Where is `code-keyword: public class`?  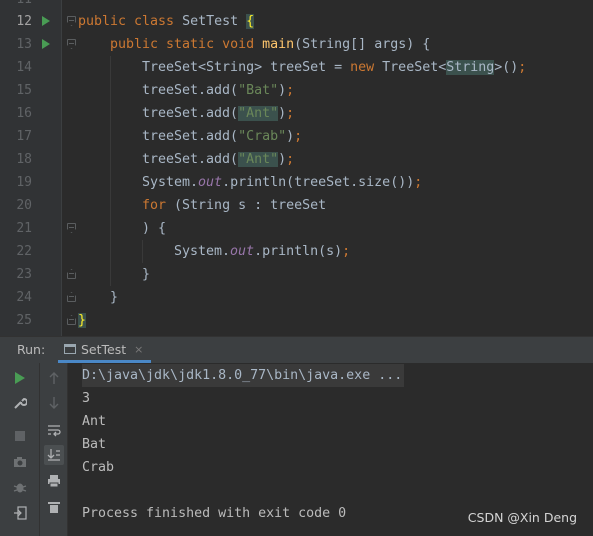
code-keyword: public class is located at coordinates (130, 21).